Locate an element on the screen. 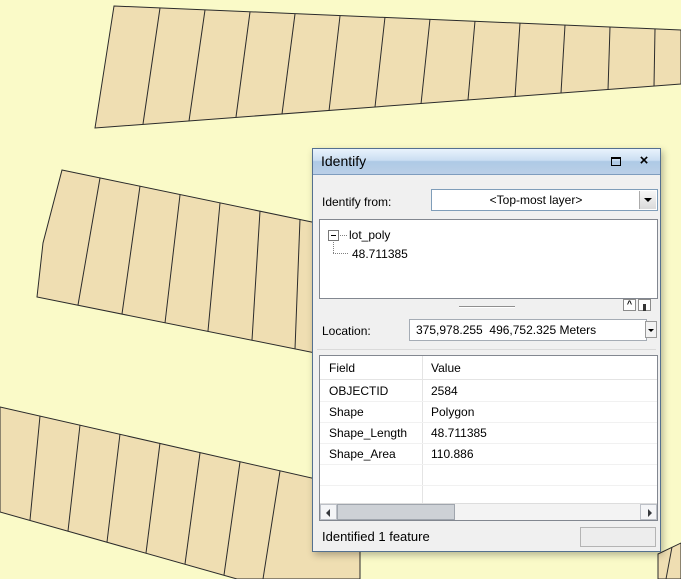 Image resolution: width=681 pixels, height=579 pixels. right-arrow-icon is located at coordinates (650, 513).